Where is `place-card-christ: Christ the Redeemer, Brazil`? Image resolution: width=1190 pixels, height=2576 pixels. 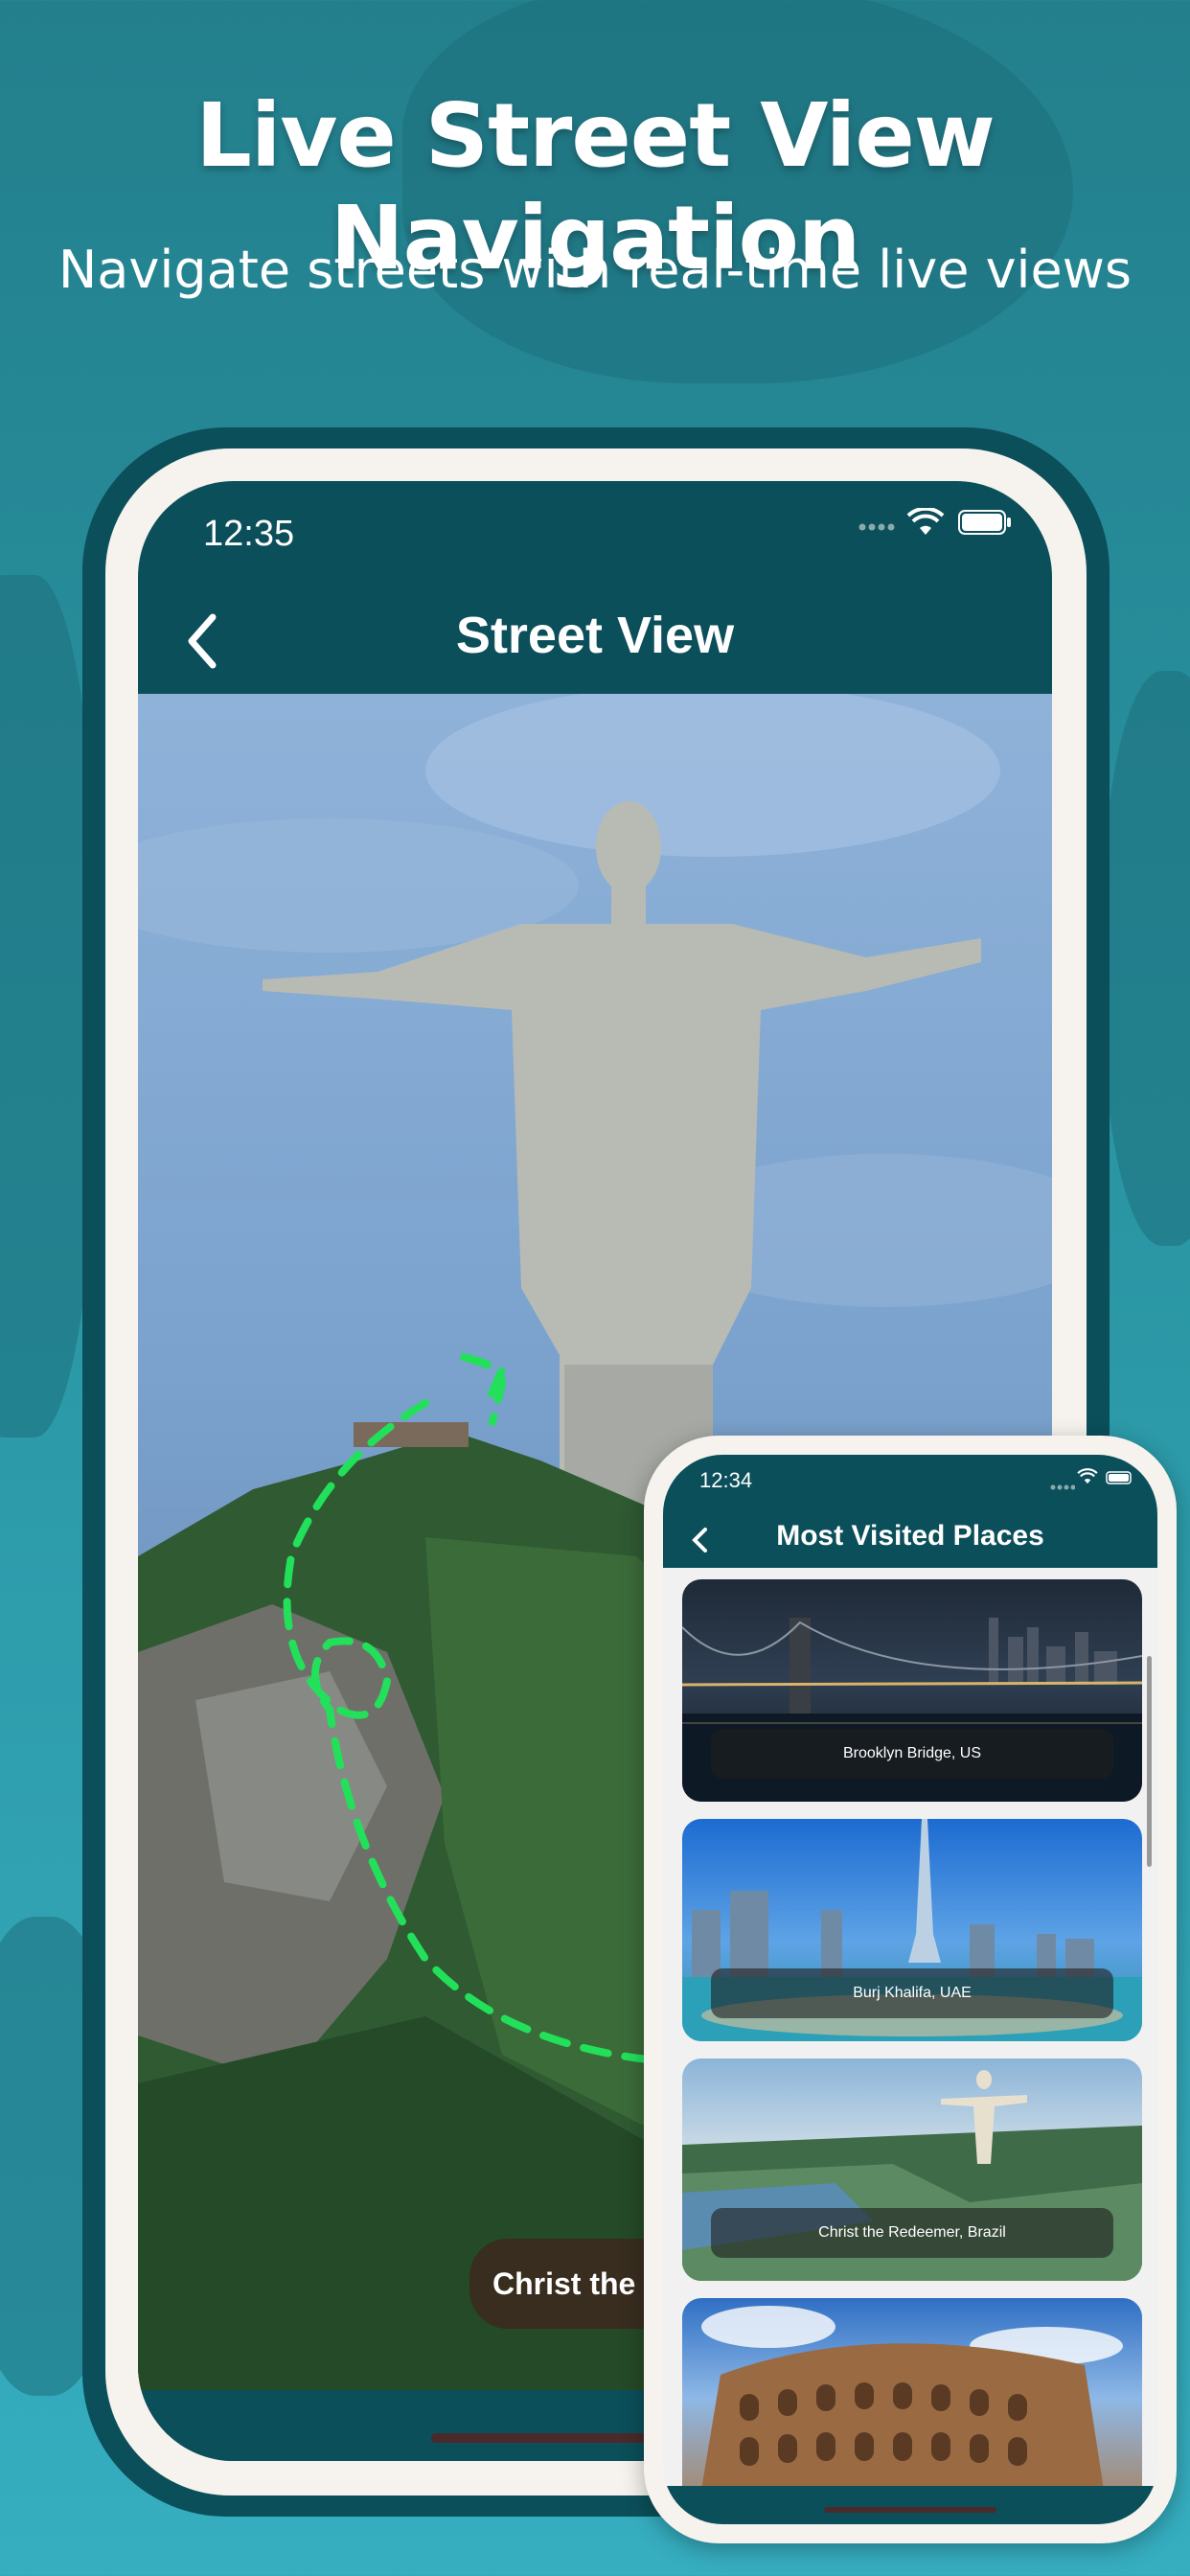
place-card-christ: Christ the Redeemer, Brazil is located at coordinates (912, 2169).